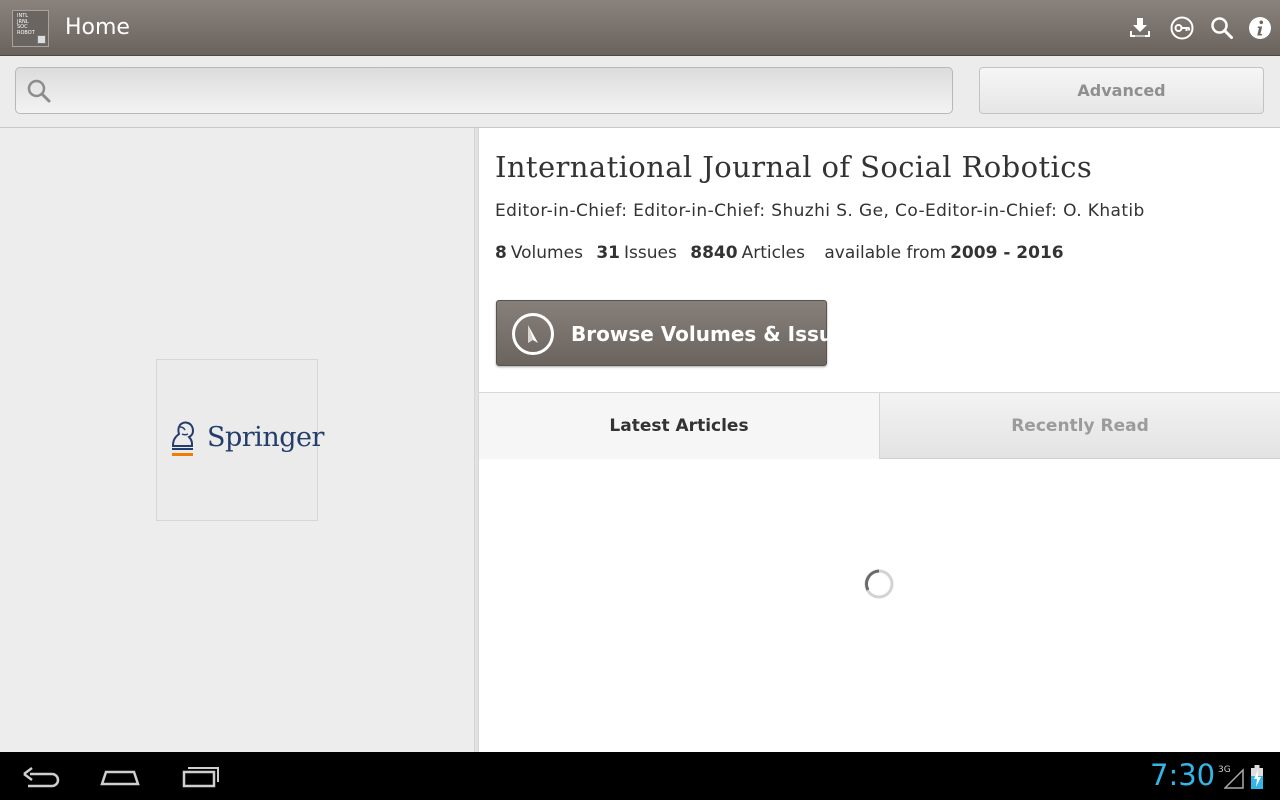 The height and width of the screenshot is (800, 1280). What do you see at coordinates (41, 39) in the screenshot?
I see `badge-icon` at bounding box center [41, 39].